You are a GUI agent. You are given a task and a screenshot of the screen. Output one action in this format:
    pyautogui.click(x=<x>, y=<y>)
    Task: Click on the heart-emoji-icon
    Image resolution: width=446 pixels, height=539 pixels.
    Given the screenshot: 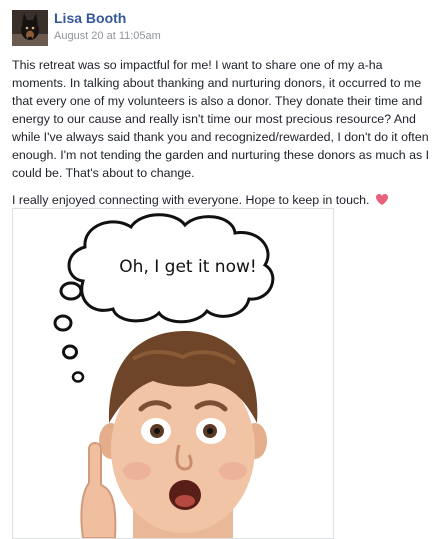 What is the action you would take?
    pyautogui.click(x=382, y=202)
    